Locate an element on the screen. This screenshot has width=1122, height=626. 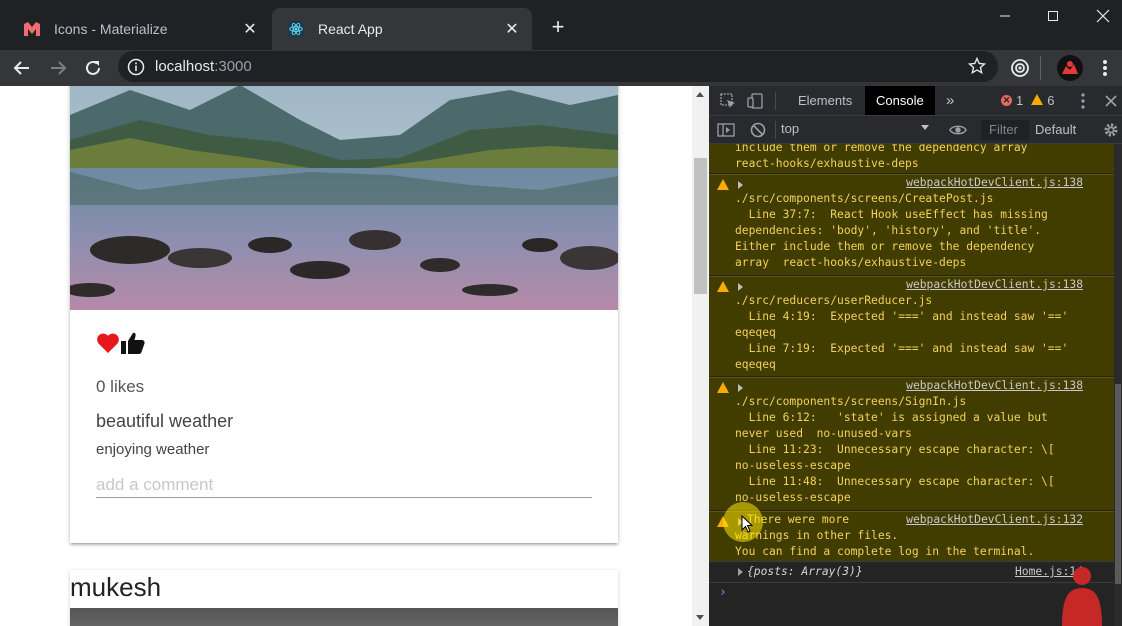
toolbar-divider is located at coordinates (1040, 68).